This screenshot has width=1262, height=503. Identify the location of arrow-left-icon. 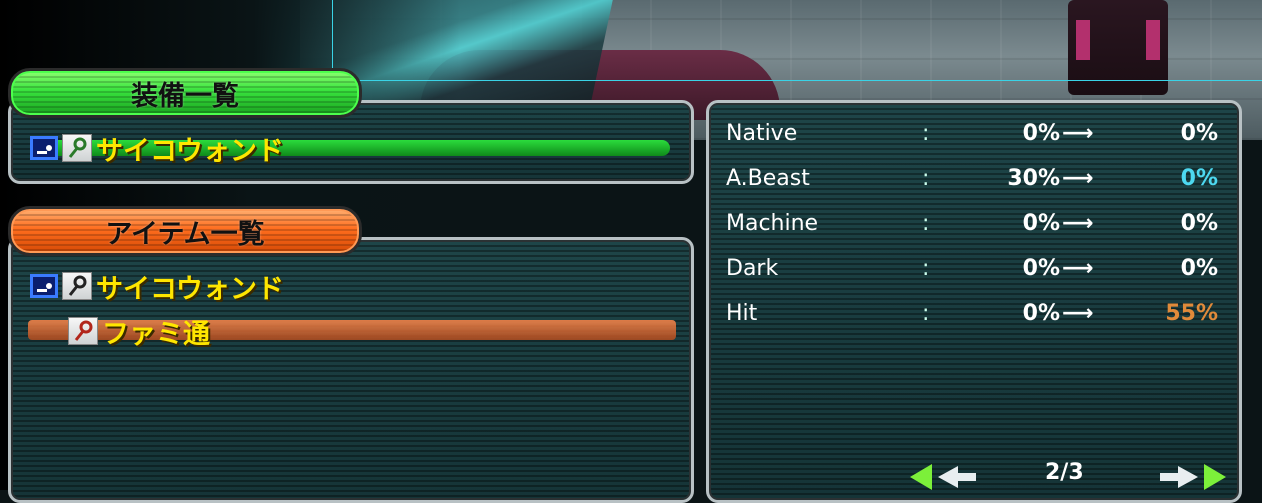
(945, 477).